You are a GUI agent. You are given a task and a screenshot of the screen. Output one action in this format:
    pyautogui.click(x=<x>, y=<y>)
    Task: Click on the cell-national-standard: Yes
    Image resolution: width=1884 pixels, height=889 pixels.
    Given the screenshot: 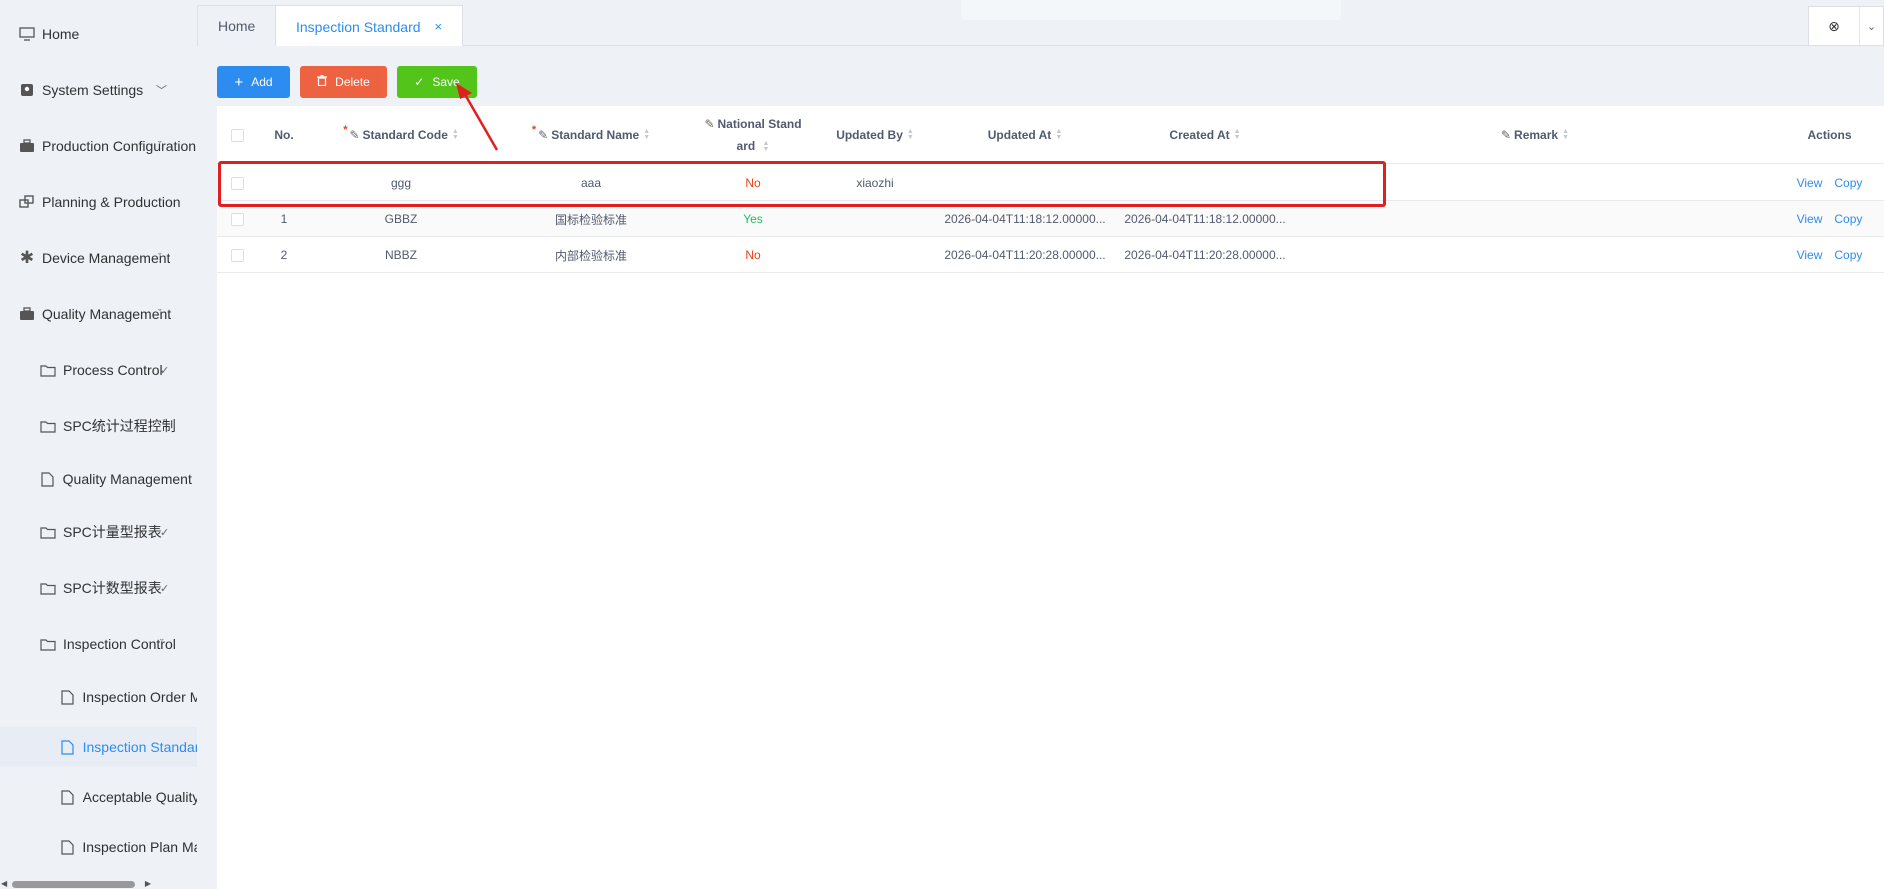 What is the action you would take?
    pyautogui.click(x=753, y=219)
    